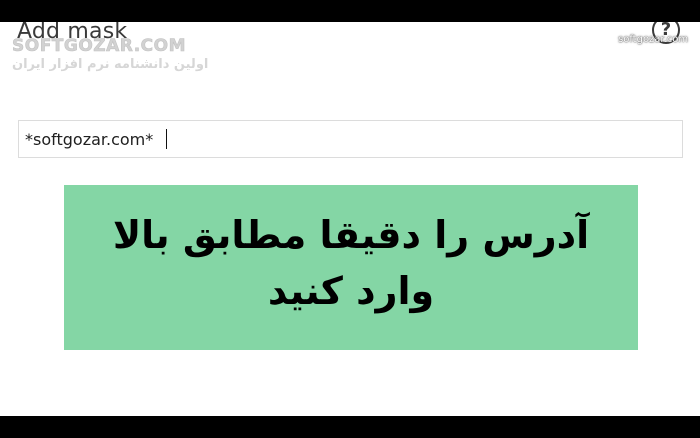 The width and height of the screenshot is (700, 438). I want to click on watermark-corner: softgozar.com, so click(653, 39).